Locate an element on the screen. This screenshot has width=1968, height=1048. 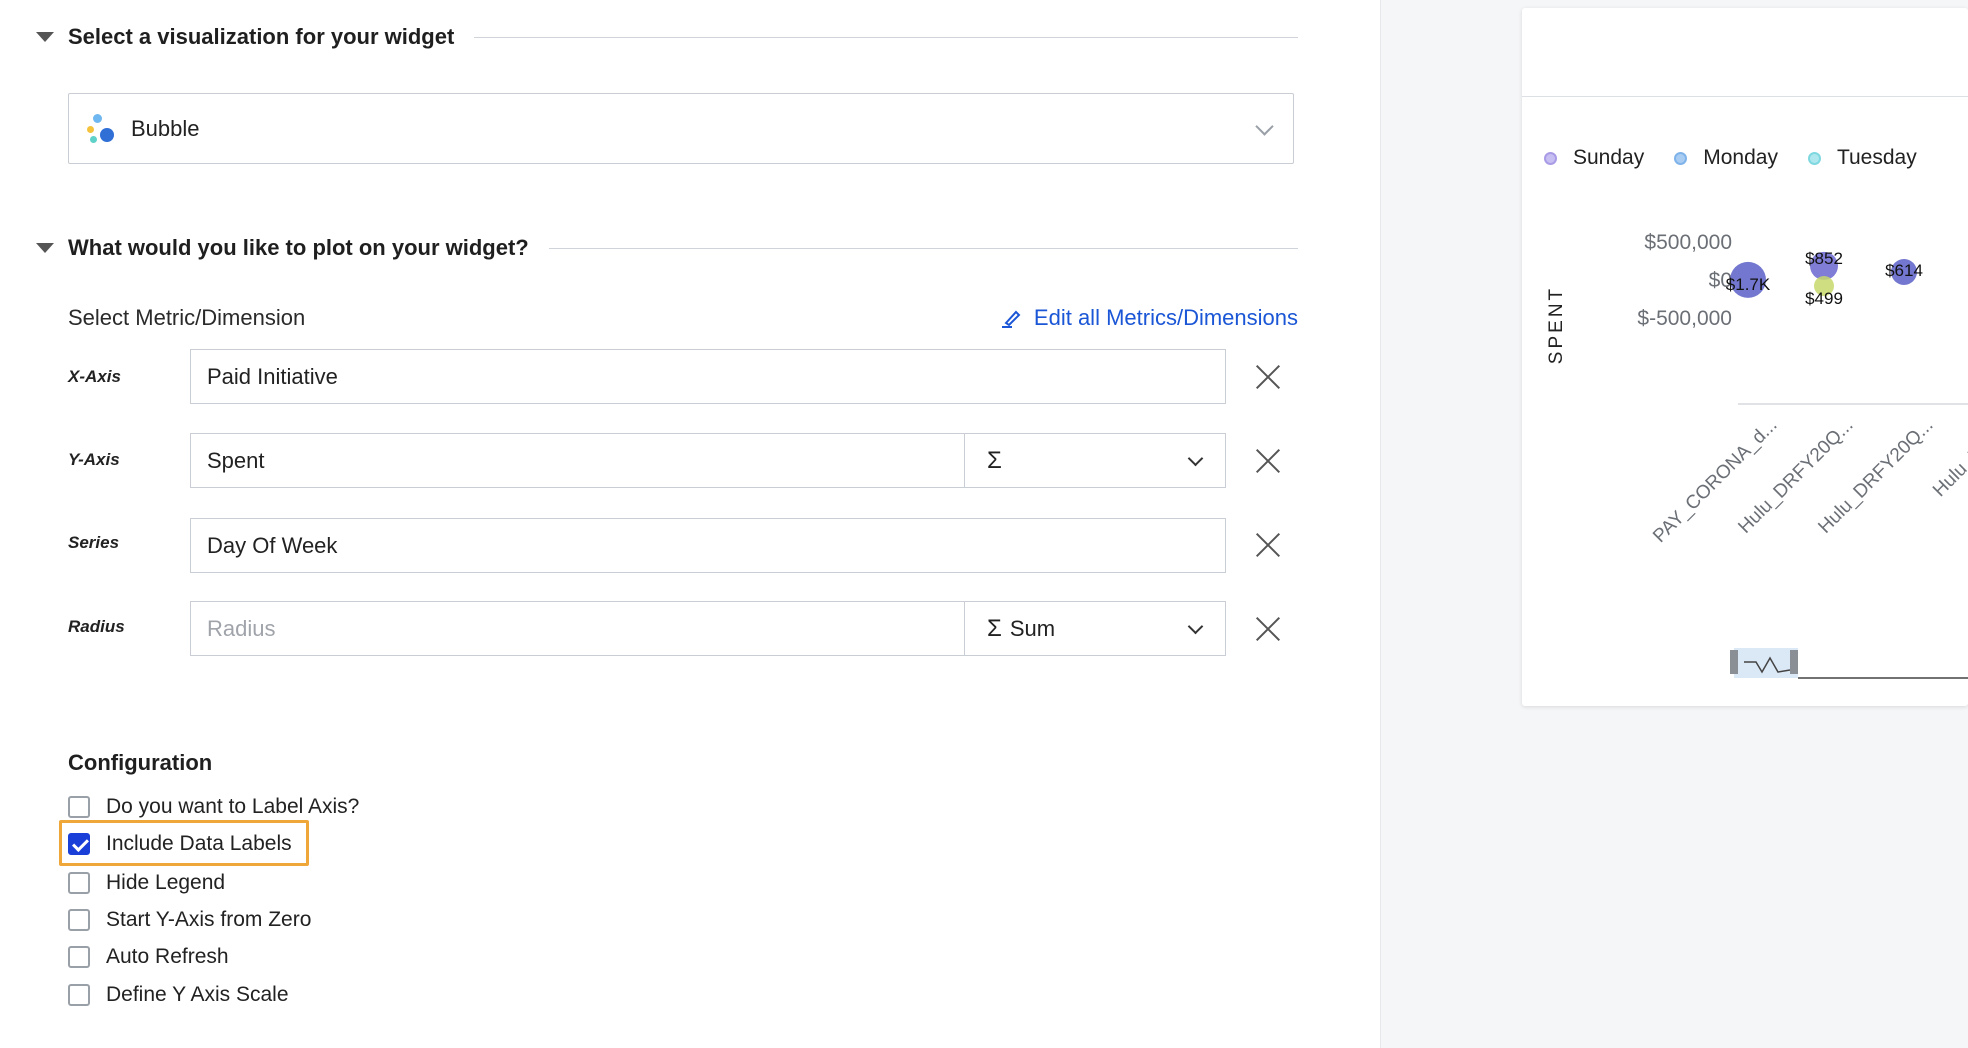
option-hide-legend: Hide Legend is located at coordinates (146, 883).